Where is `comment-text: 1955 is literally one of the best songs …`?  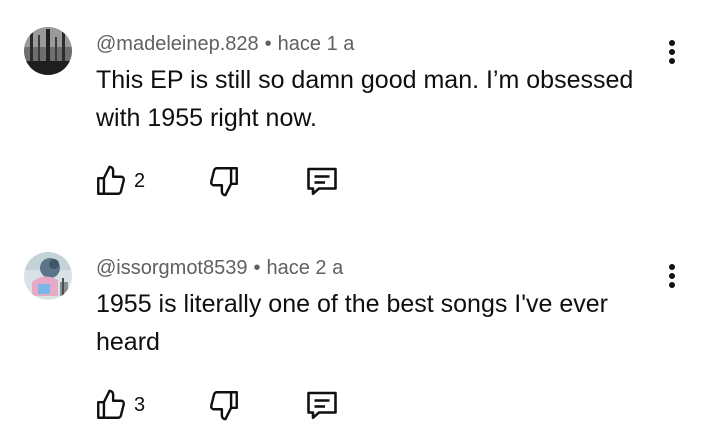 comment-text: 1955 is literally one of the best songs … is located at coordinates (352, 323).